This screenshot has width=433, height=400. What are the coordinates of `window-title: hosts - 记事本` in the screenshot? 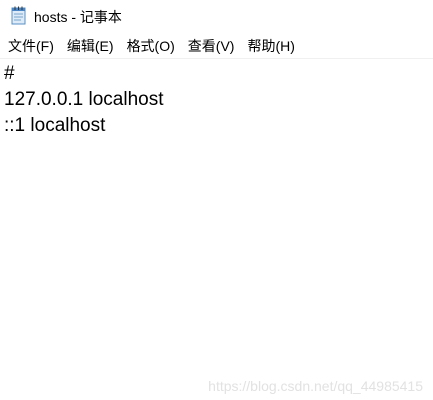 It's located at (78, 17).